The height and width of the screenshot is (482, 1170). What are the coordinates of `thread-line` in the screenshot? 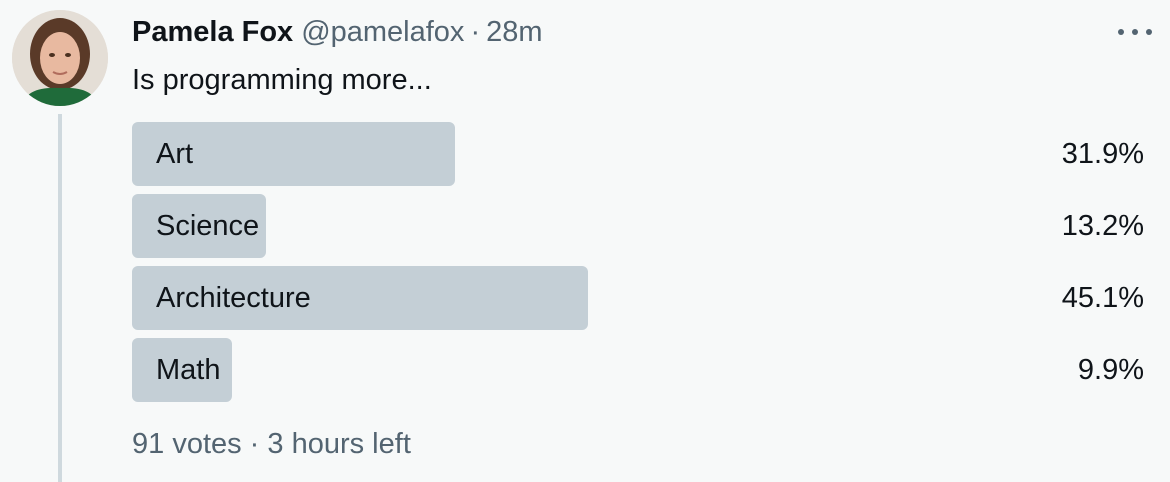 It's located at (60, 298).